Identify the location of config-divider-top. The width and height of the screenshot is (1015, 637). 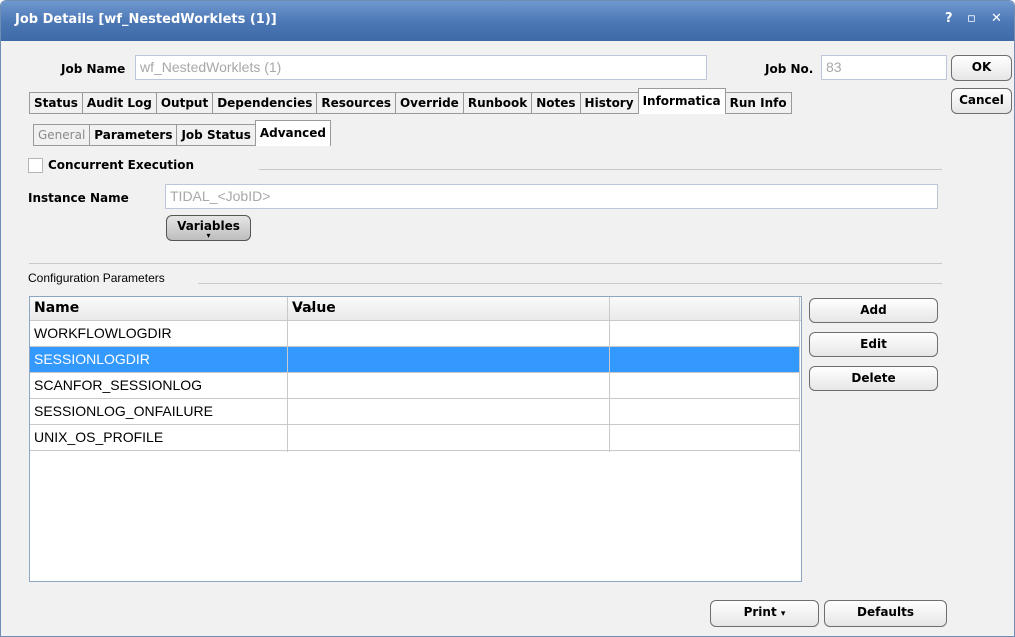
(485, 263).